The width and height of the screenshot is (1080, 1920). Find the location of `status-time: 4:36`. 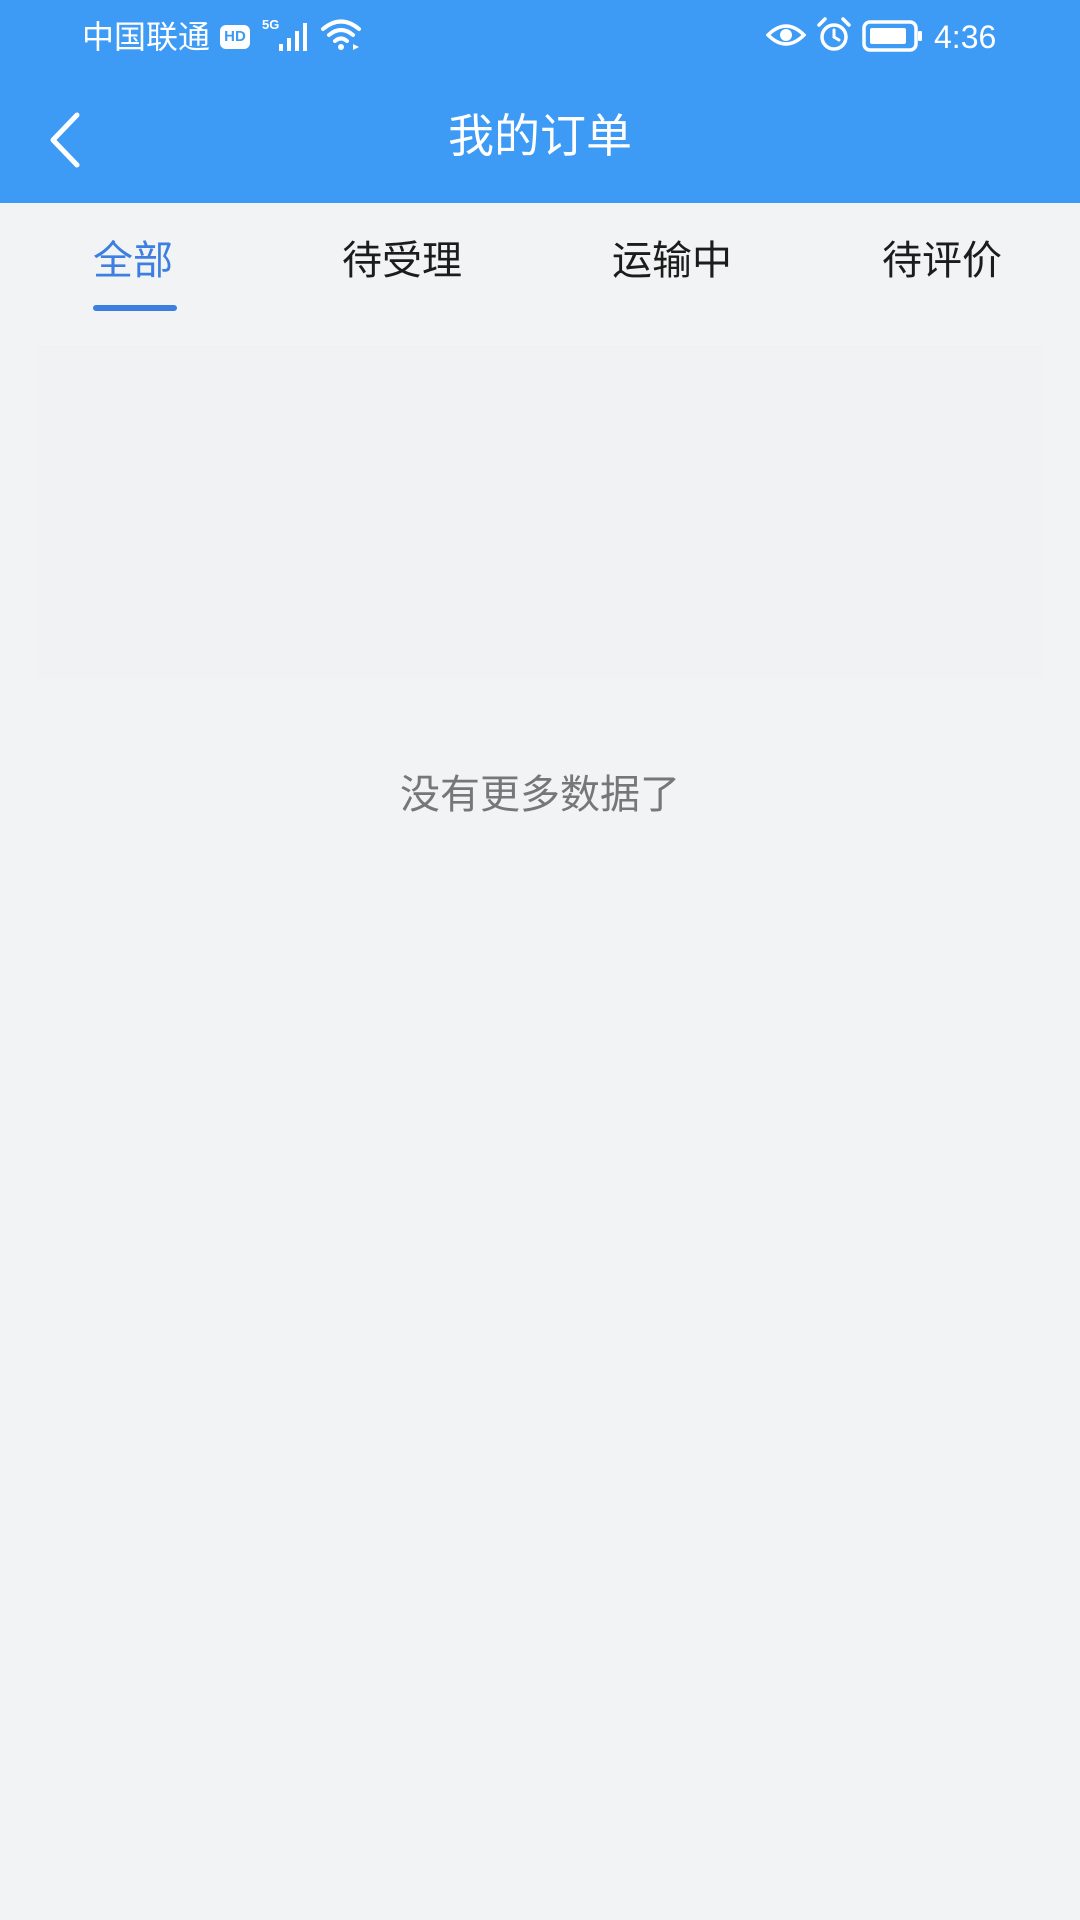

status-time: 4:36 is located at coordinates (965, 37).